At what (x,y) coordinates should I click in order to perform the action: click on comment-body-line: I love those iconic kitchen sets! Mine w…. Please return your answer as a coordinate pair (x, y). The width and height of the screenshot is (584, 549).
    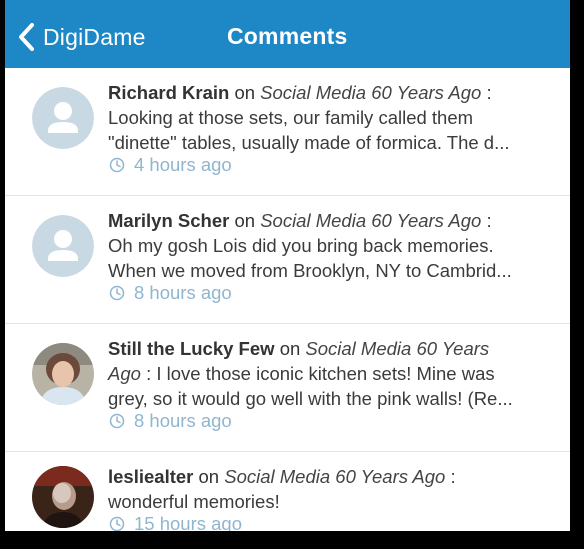
    Looking at the image, I should click on (325, 373).